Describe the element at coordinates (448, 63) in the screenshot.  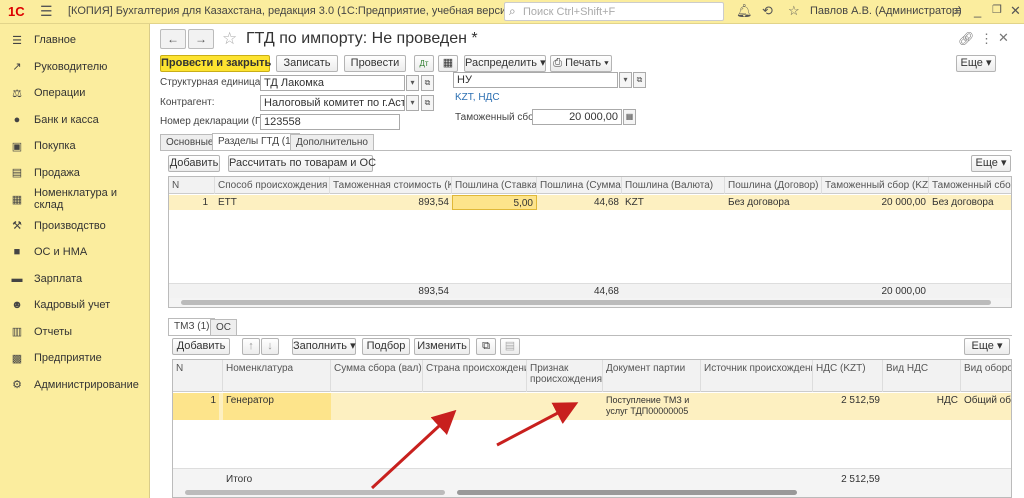
I see `structure-icon: ▦` at that location.